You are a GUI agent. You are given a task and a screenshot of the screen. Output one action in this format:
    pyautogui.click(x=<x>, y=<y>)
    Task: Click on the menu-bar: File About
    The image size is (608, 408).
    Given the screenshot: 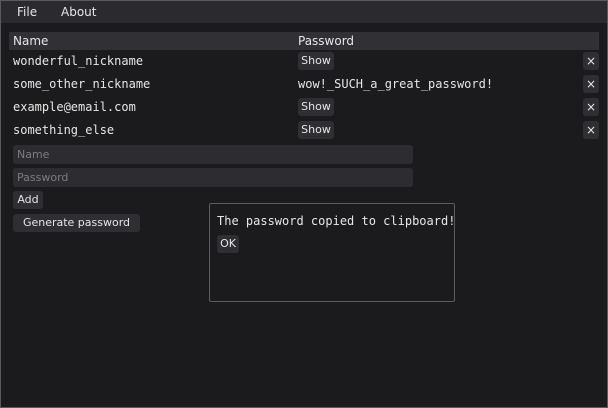 What is the action you would take?
    pyautogui.click(x=304, y=12)
    